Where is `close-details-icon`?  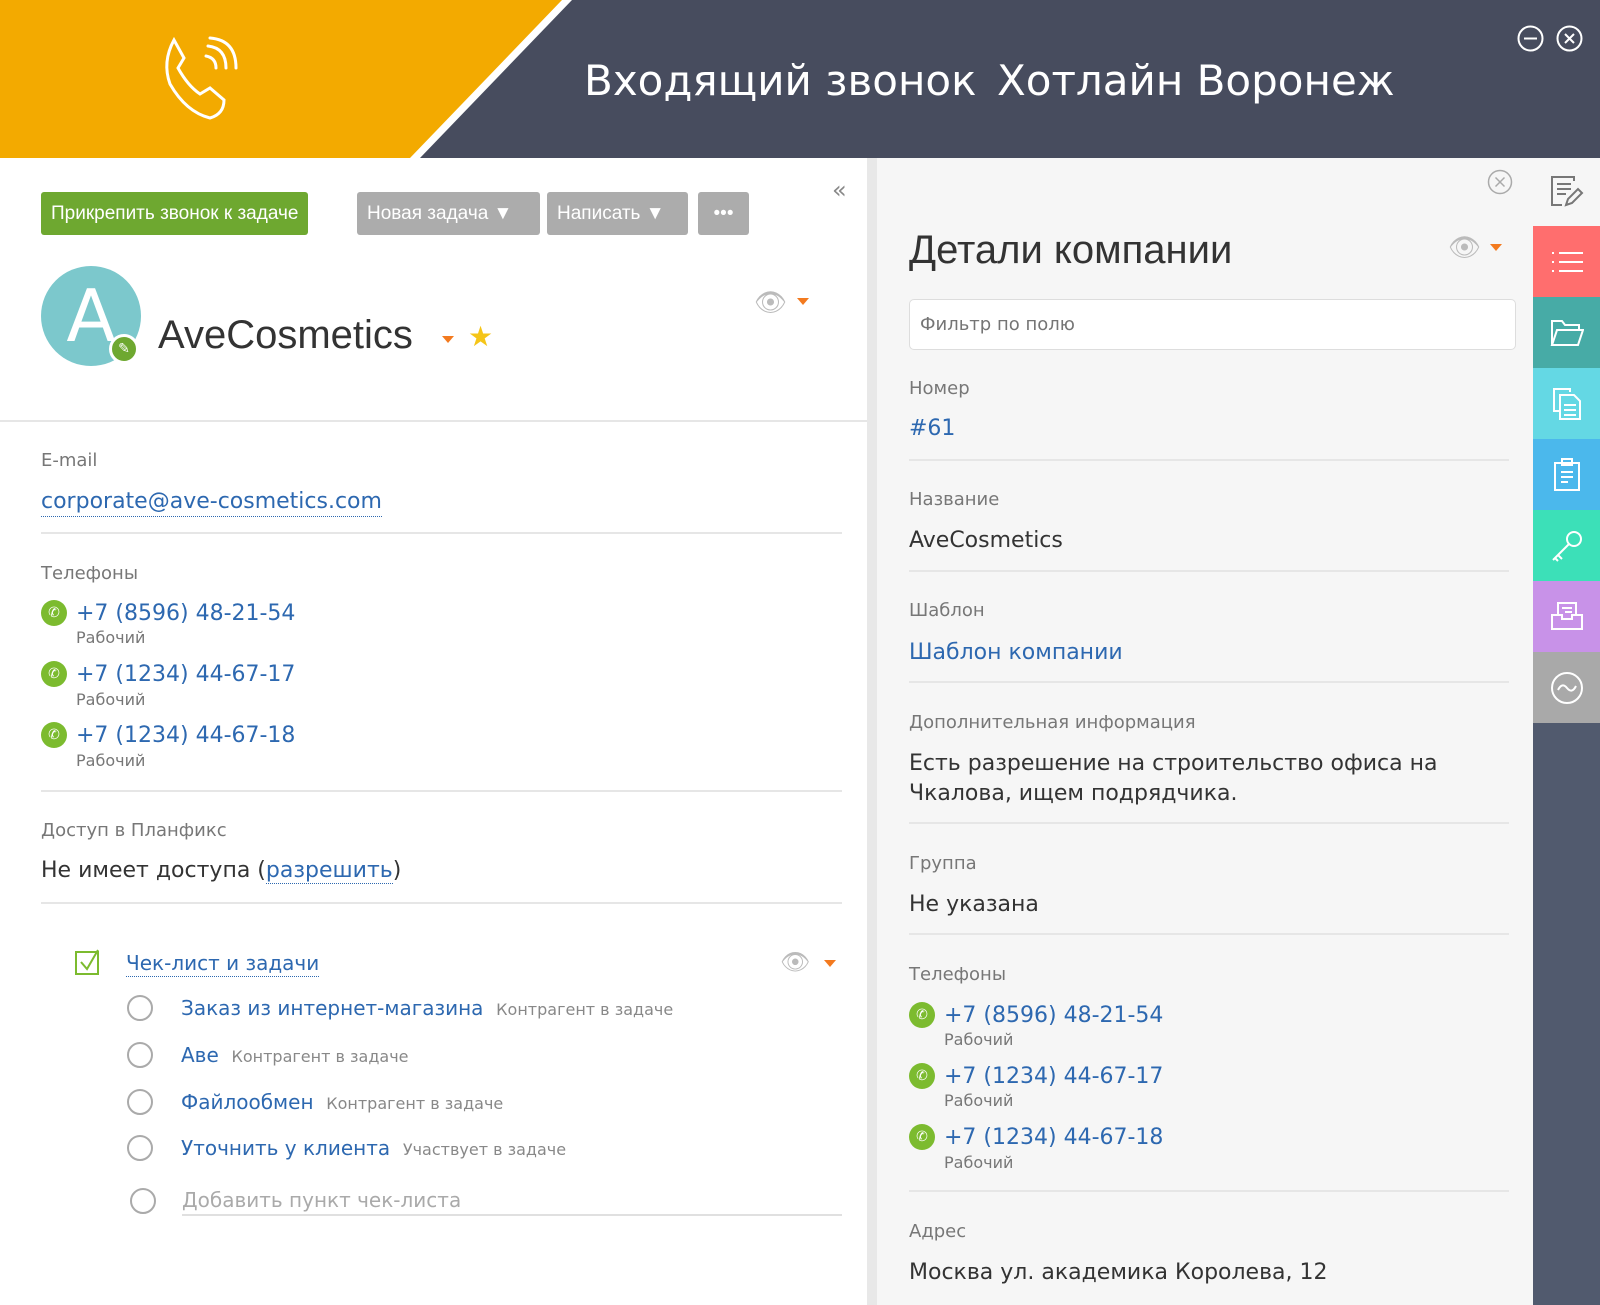
close-details-icon is located at coordinates (1500, 182).